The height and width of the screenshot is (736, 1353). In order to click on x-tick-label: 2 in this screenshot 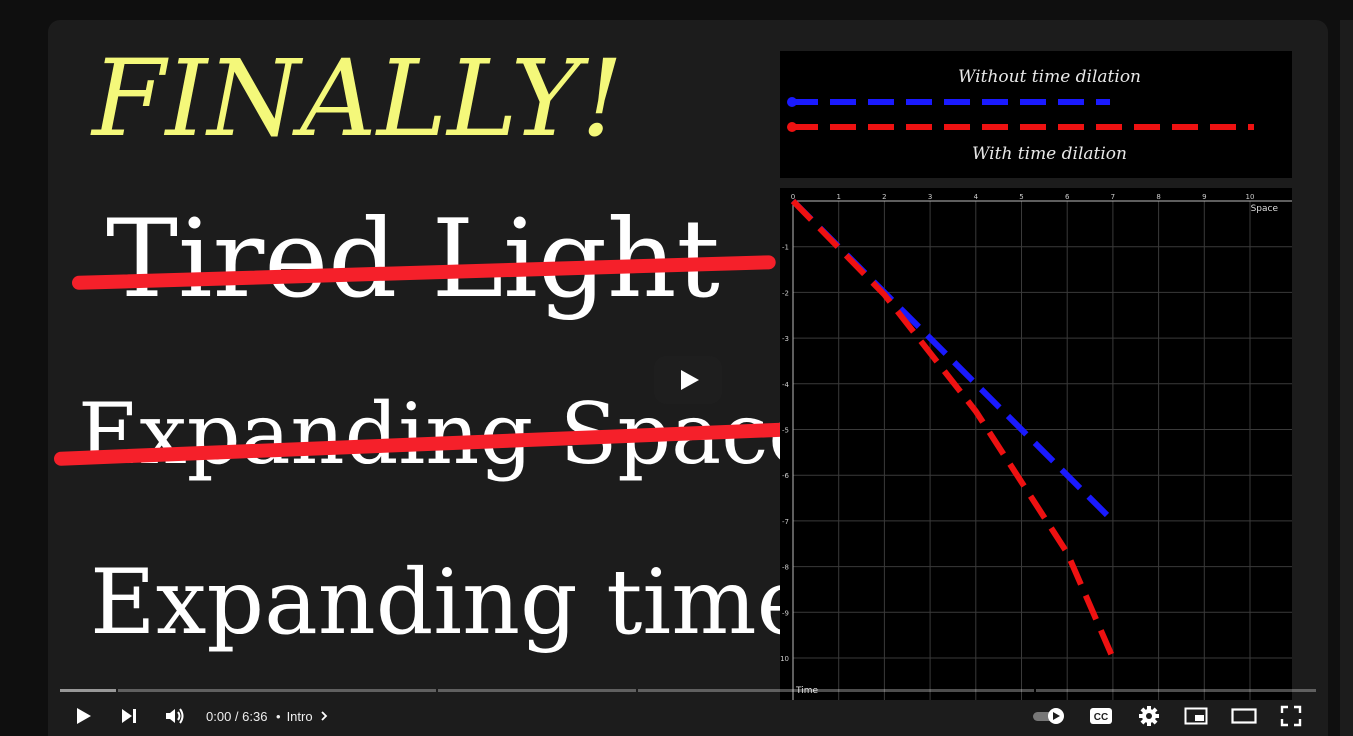, I will do `click(884, 197)`.